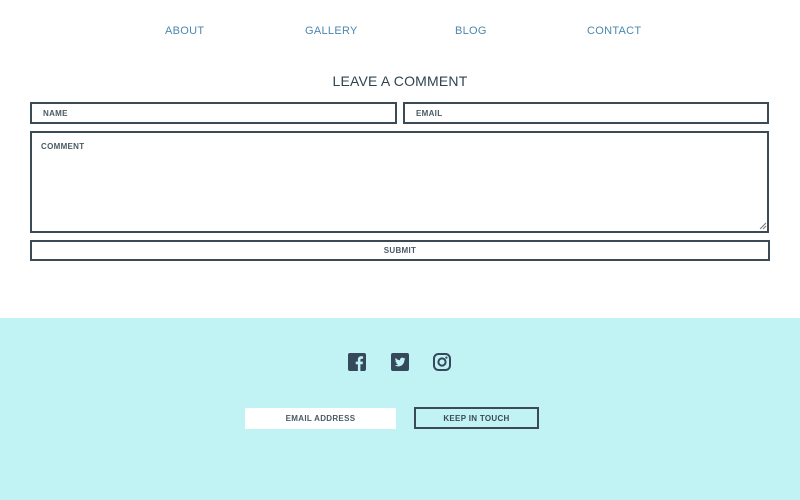  Describe the element at coordinates (614, 31) in the screenshot. I see `nav-link-contact: CONTACT` at that location.